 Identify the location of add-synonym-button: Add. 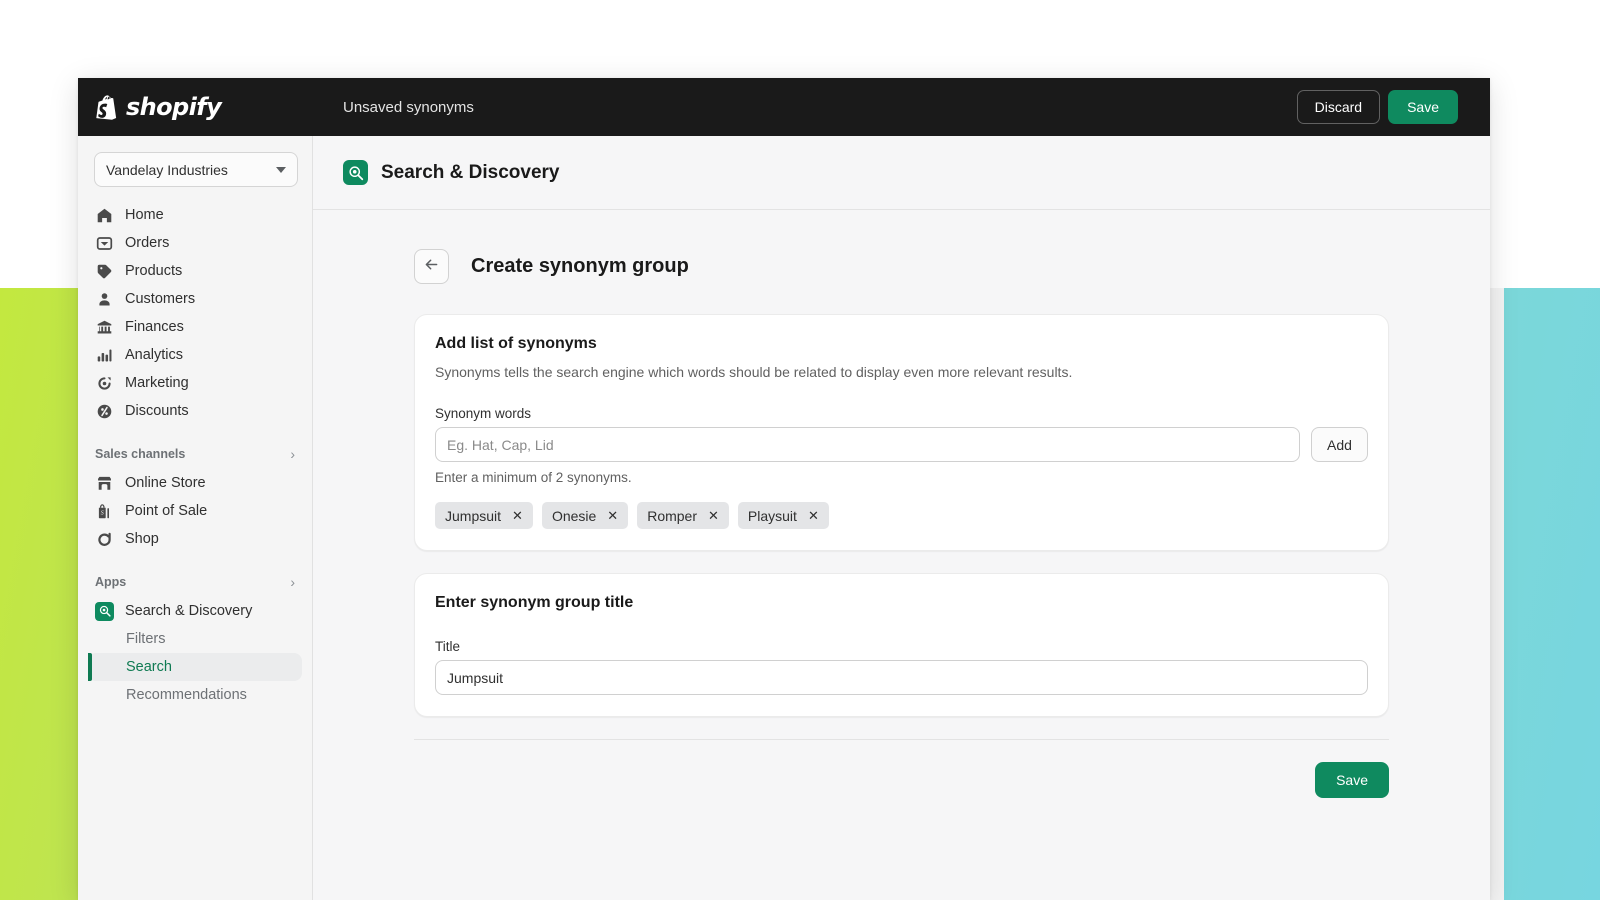
(1339, 444).